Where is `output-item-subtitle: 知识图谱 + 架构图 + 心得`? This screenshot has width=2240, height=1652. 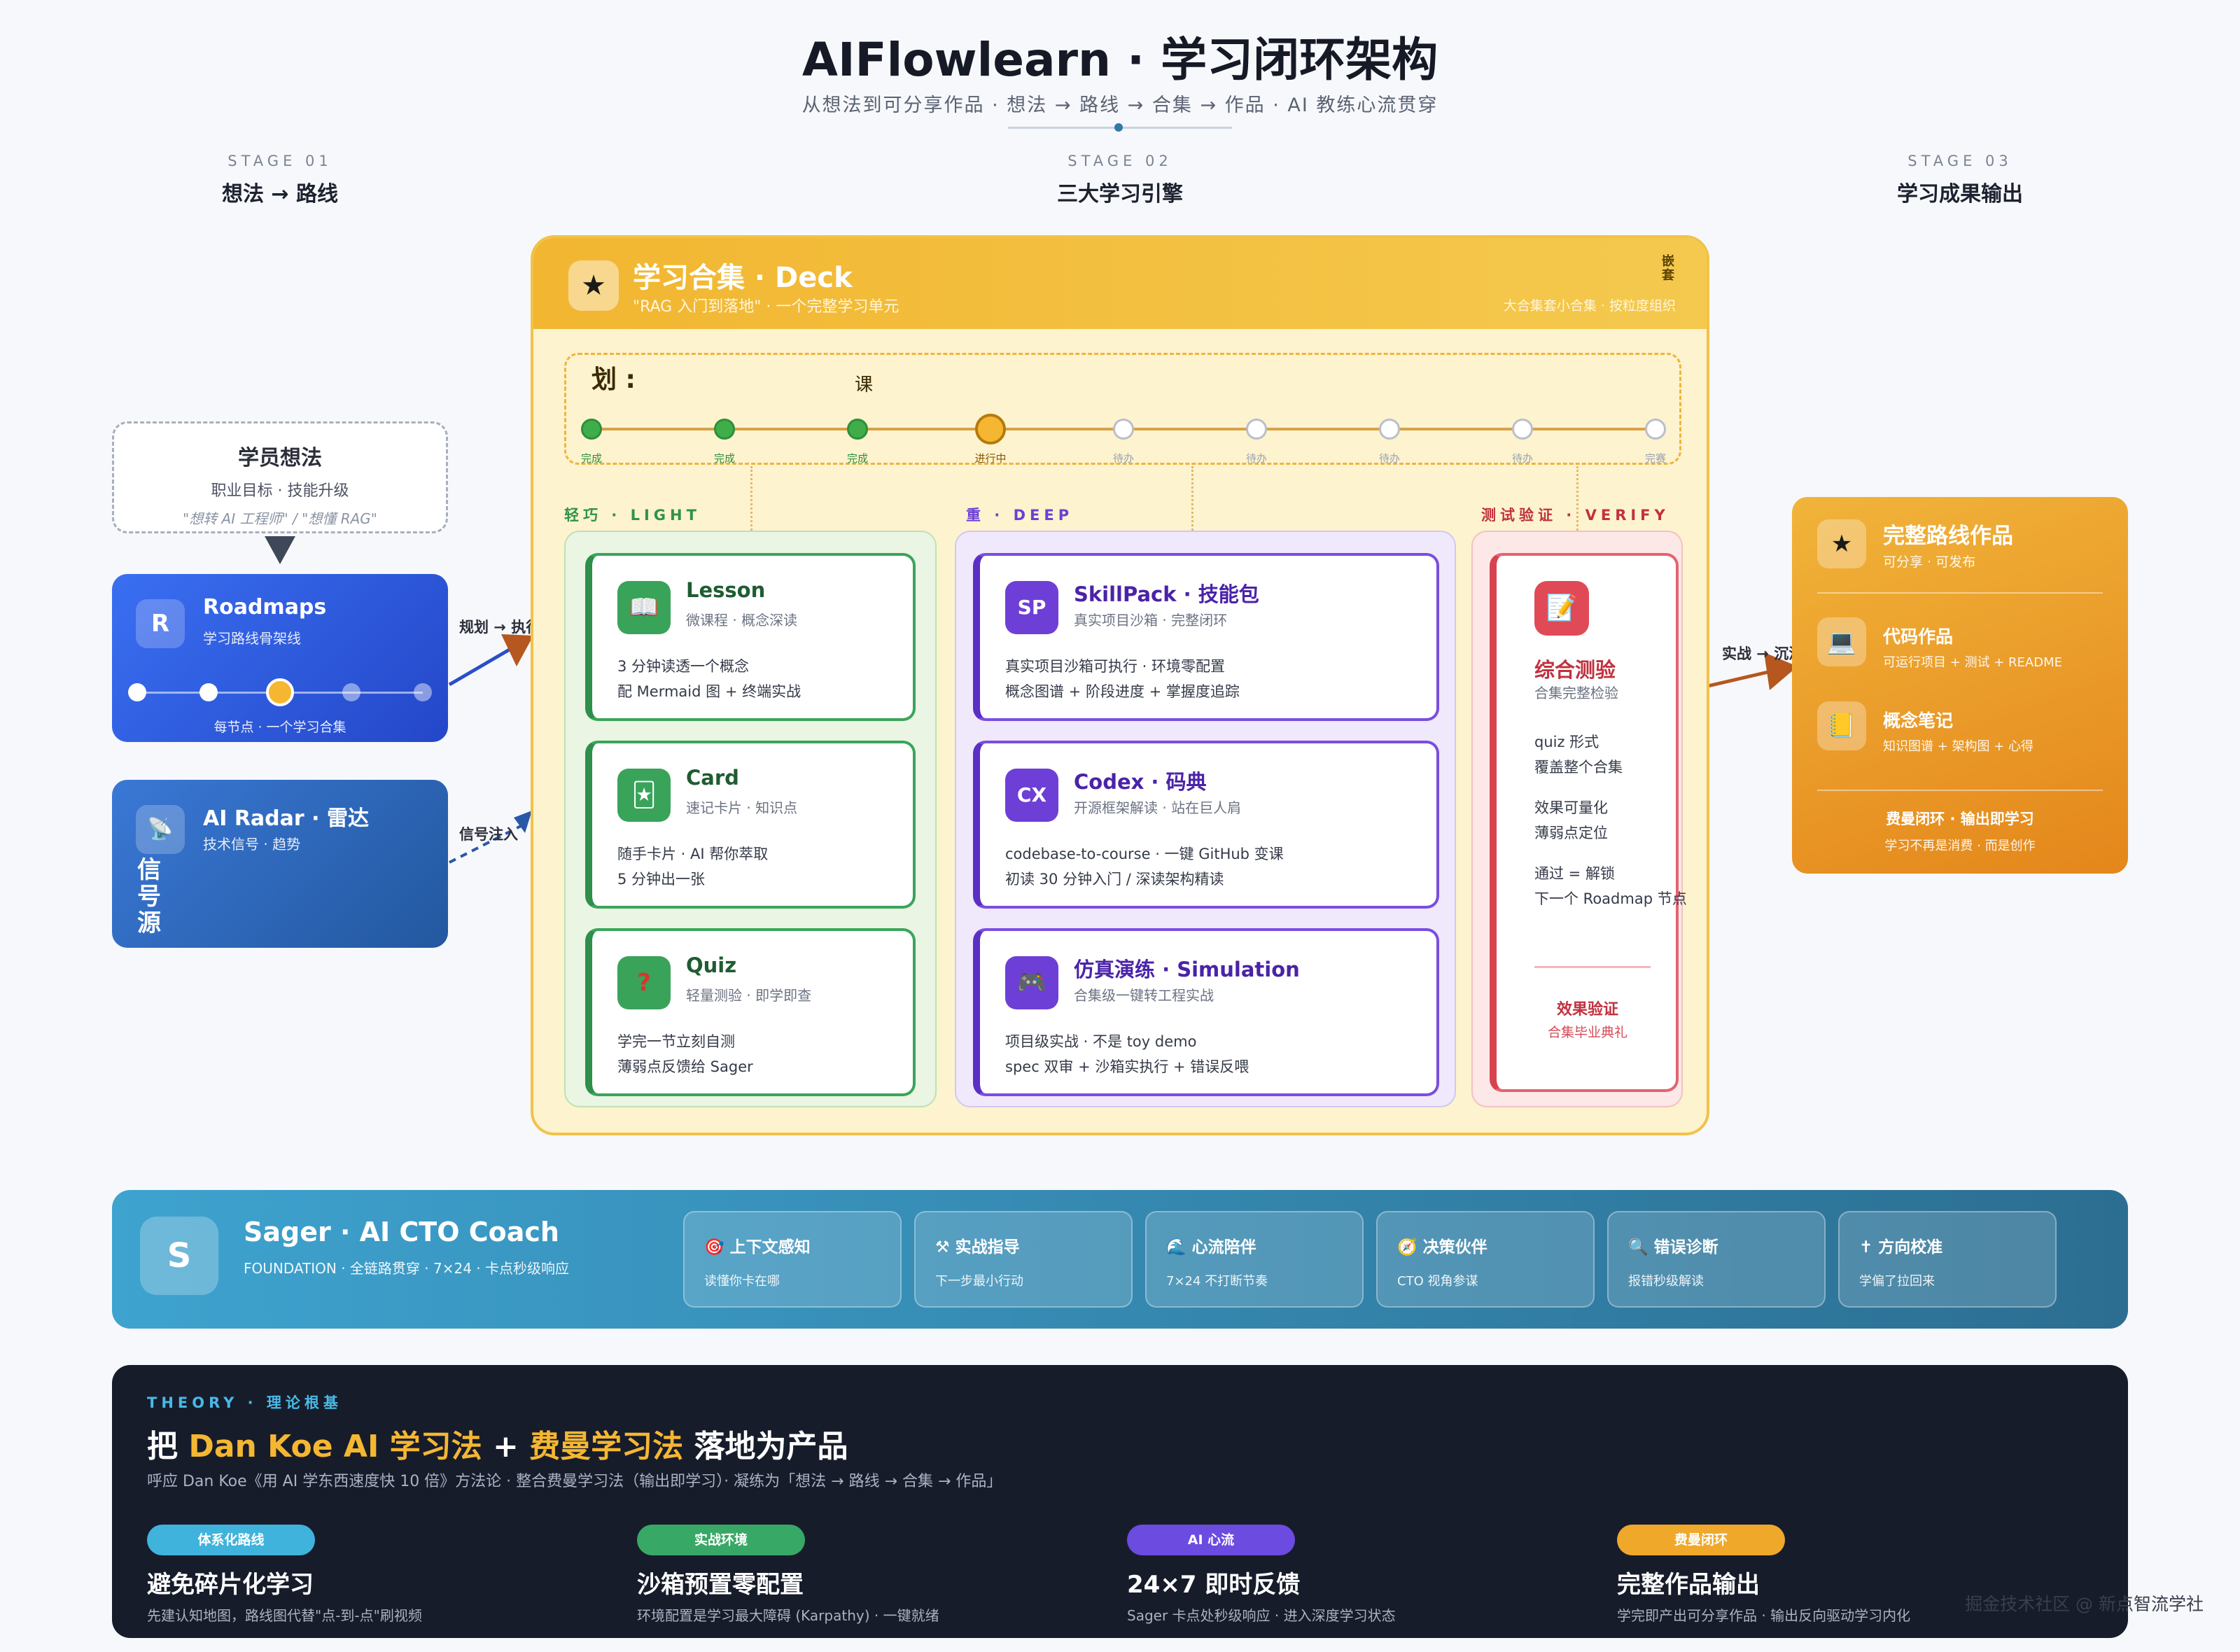
output-item-subtitle: 知识图谱 + 架构图 + 心得 is located at coordinates (1958, 746).